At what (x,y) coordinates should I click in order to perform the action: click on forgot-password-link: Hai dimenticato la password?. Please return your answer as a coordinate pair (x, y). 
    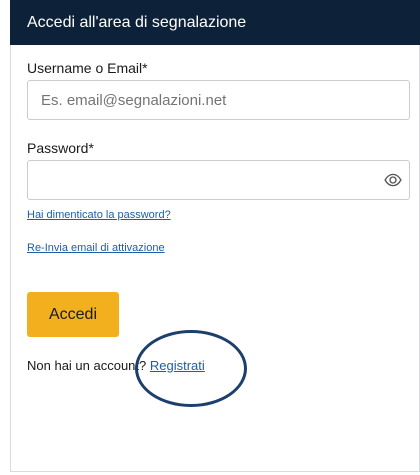
    Looking at the image, I should click on (99, 215).